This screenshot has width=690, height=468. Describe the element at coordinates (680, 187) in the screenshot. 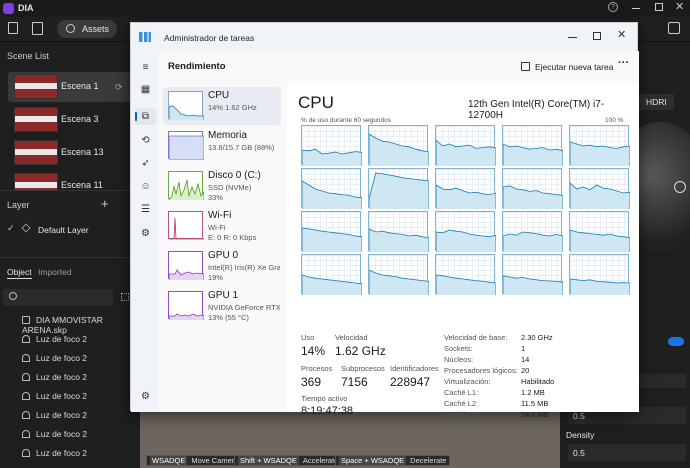

I see `sun-handle-icon` at that location.